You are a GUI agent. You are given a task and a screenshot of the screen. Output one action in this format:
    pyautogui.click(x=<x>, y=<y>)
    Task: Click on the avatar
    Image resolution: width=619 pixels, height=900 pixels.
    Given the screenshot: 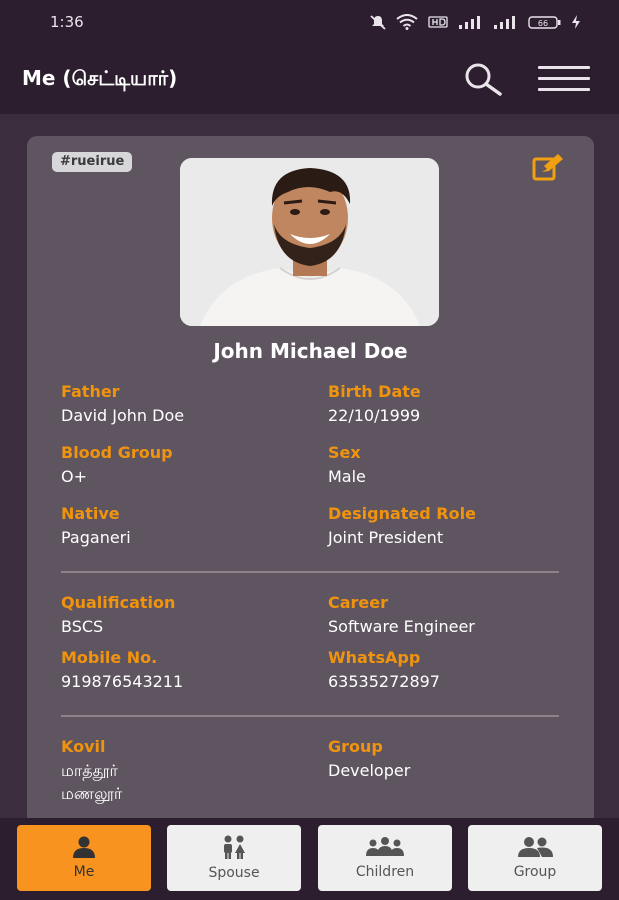 What is the action you would take?
    pyautogui.click(x=309, y=242)
    